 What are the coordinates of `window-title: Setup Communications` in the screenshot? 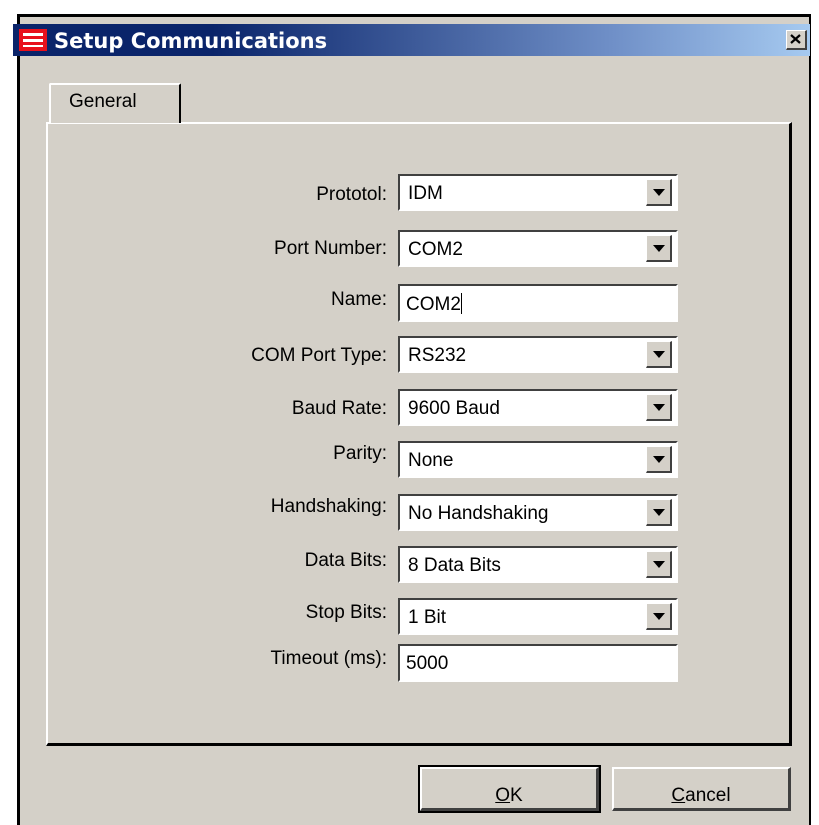 It's located at (191, 41).